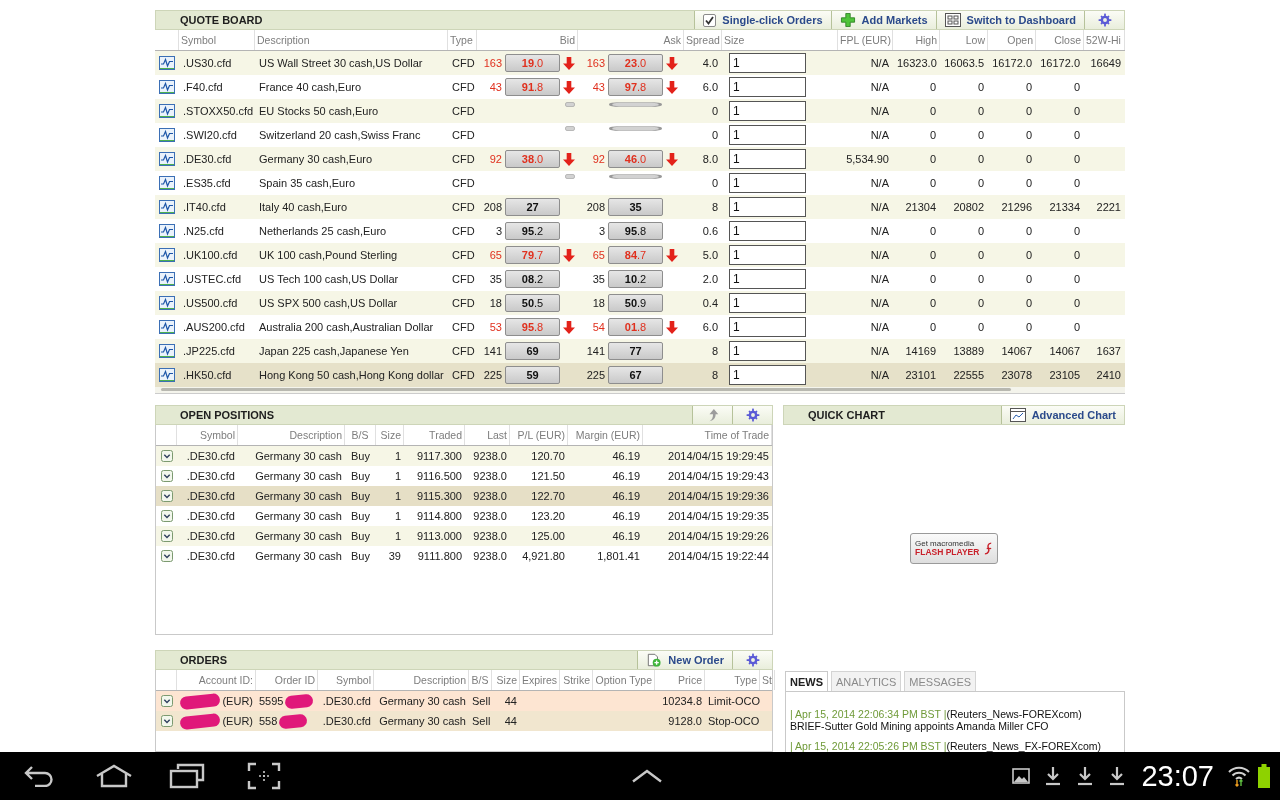  What do you see at coordinates (532, 375) in the screenshot?
I see `price-button: 59` at bounding box center [532, 375].